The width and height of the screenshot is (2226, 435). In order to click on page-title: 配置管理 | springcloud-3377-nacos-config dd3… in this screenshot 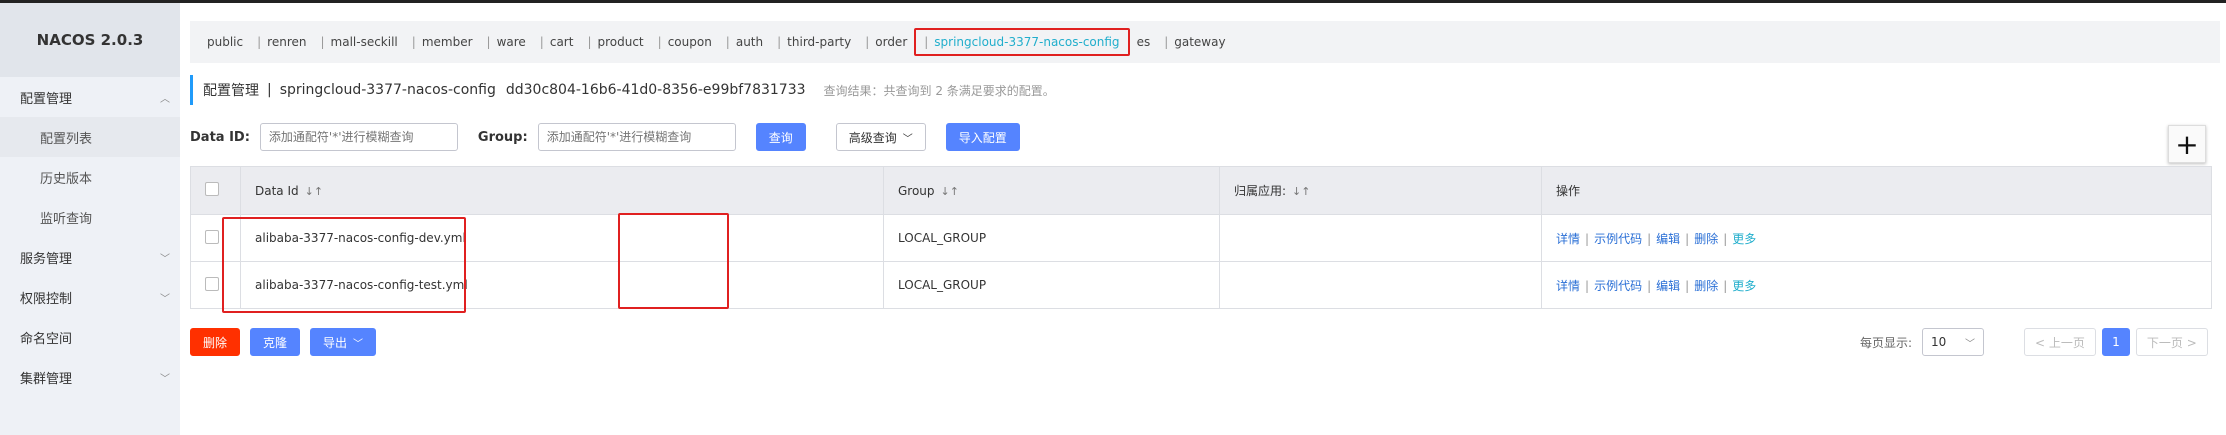, I will do `click(622, 90)`.